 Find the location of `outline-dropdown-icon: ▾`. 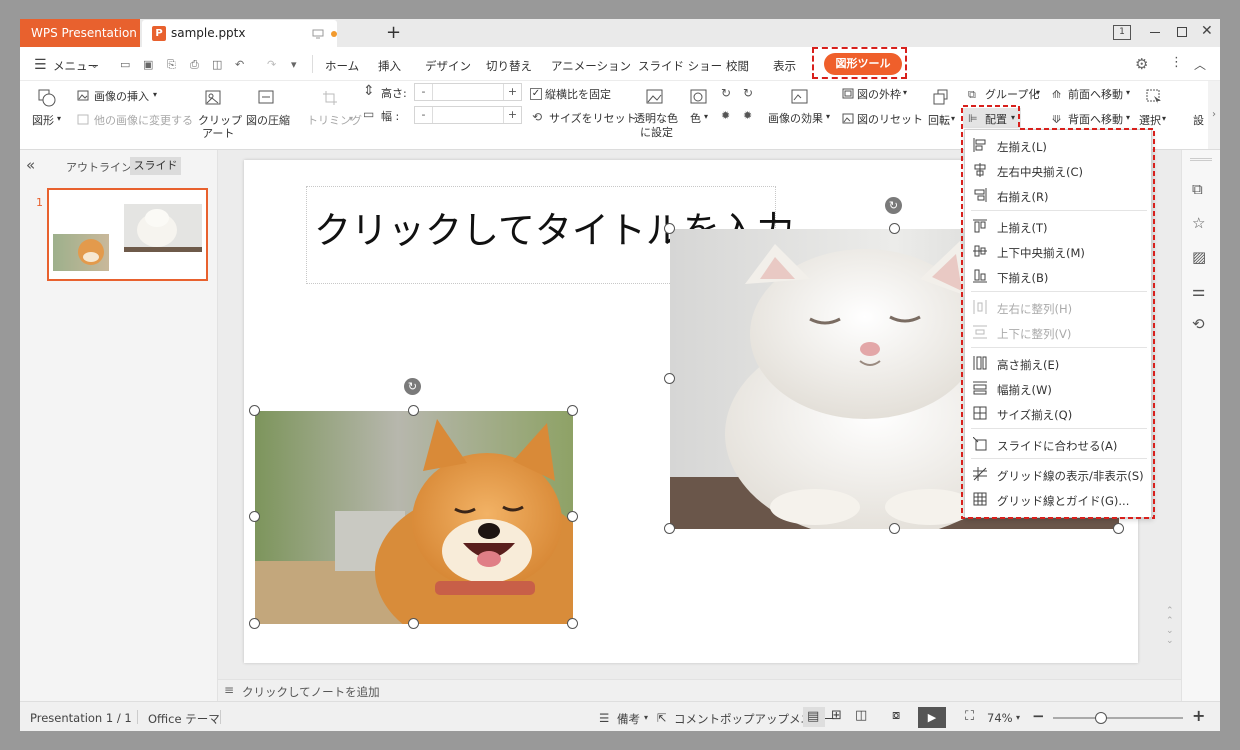

outline-dropdown-icon: ▾ is located at coordinates (905, 92).